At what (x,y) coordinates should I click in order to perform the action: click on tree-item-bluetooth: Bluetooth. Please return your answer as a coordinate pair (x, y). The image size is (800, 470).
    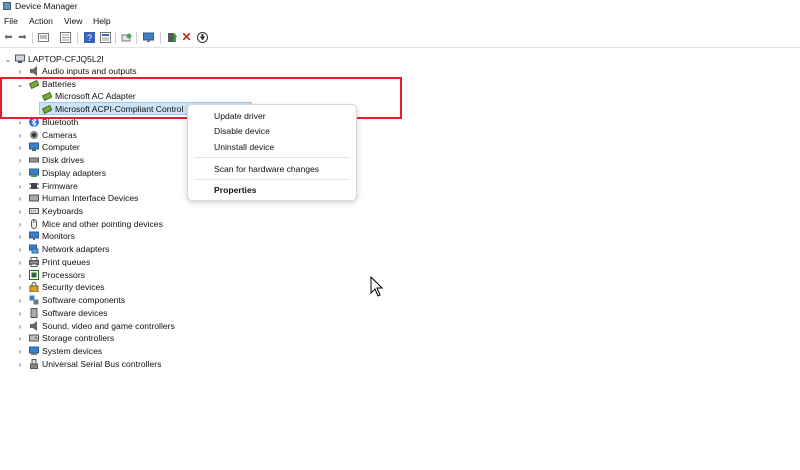
    Looking at the image, I should click on (53, 122).